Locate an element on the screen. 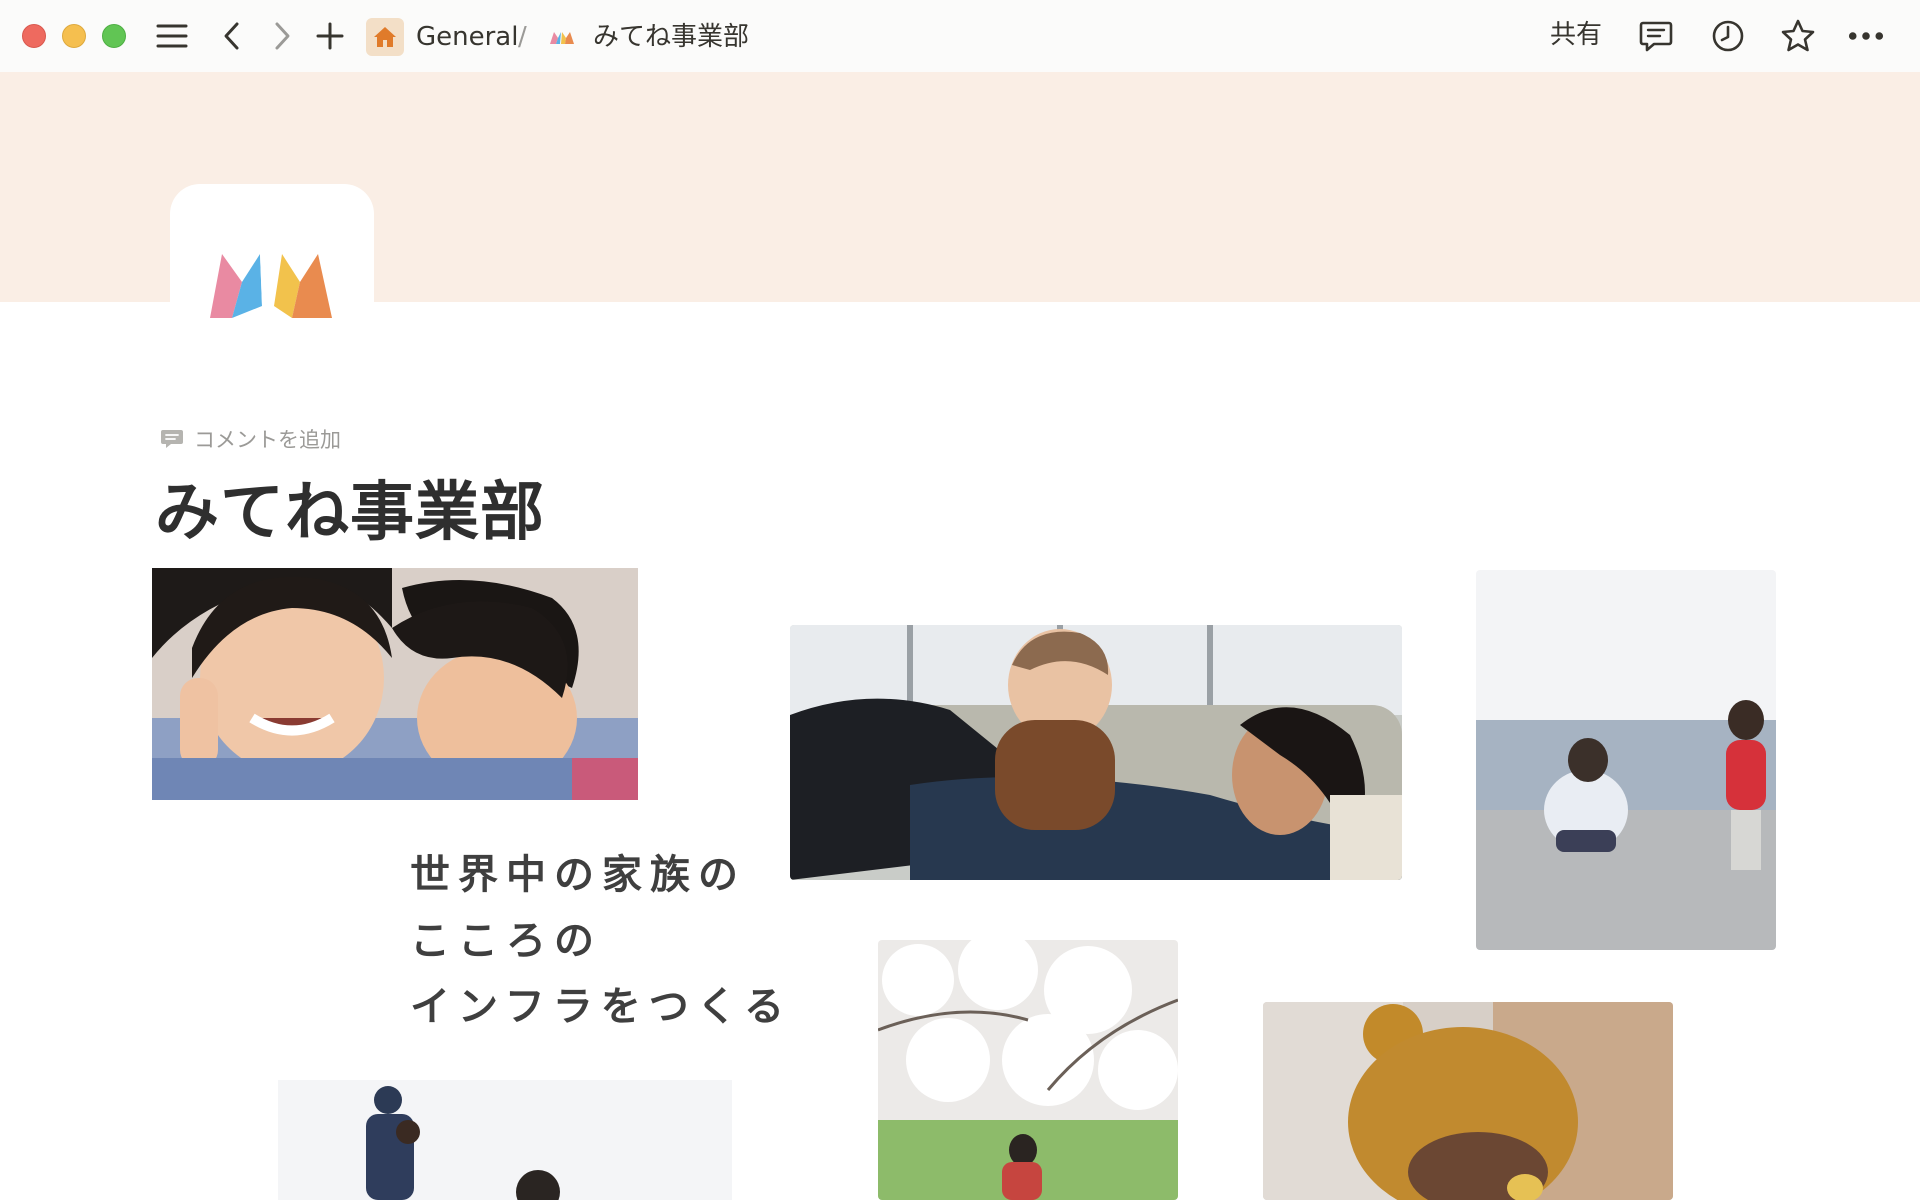 The height and width of the screenshot is (1200, 1920). tagline-line-1: 世界中の家族の is located at coordinates (578, 875).